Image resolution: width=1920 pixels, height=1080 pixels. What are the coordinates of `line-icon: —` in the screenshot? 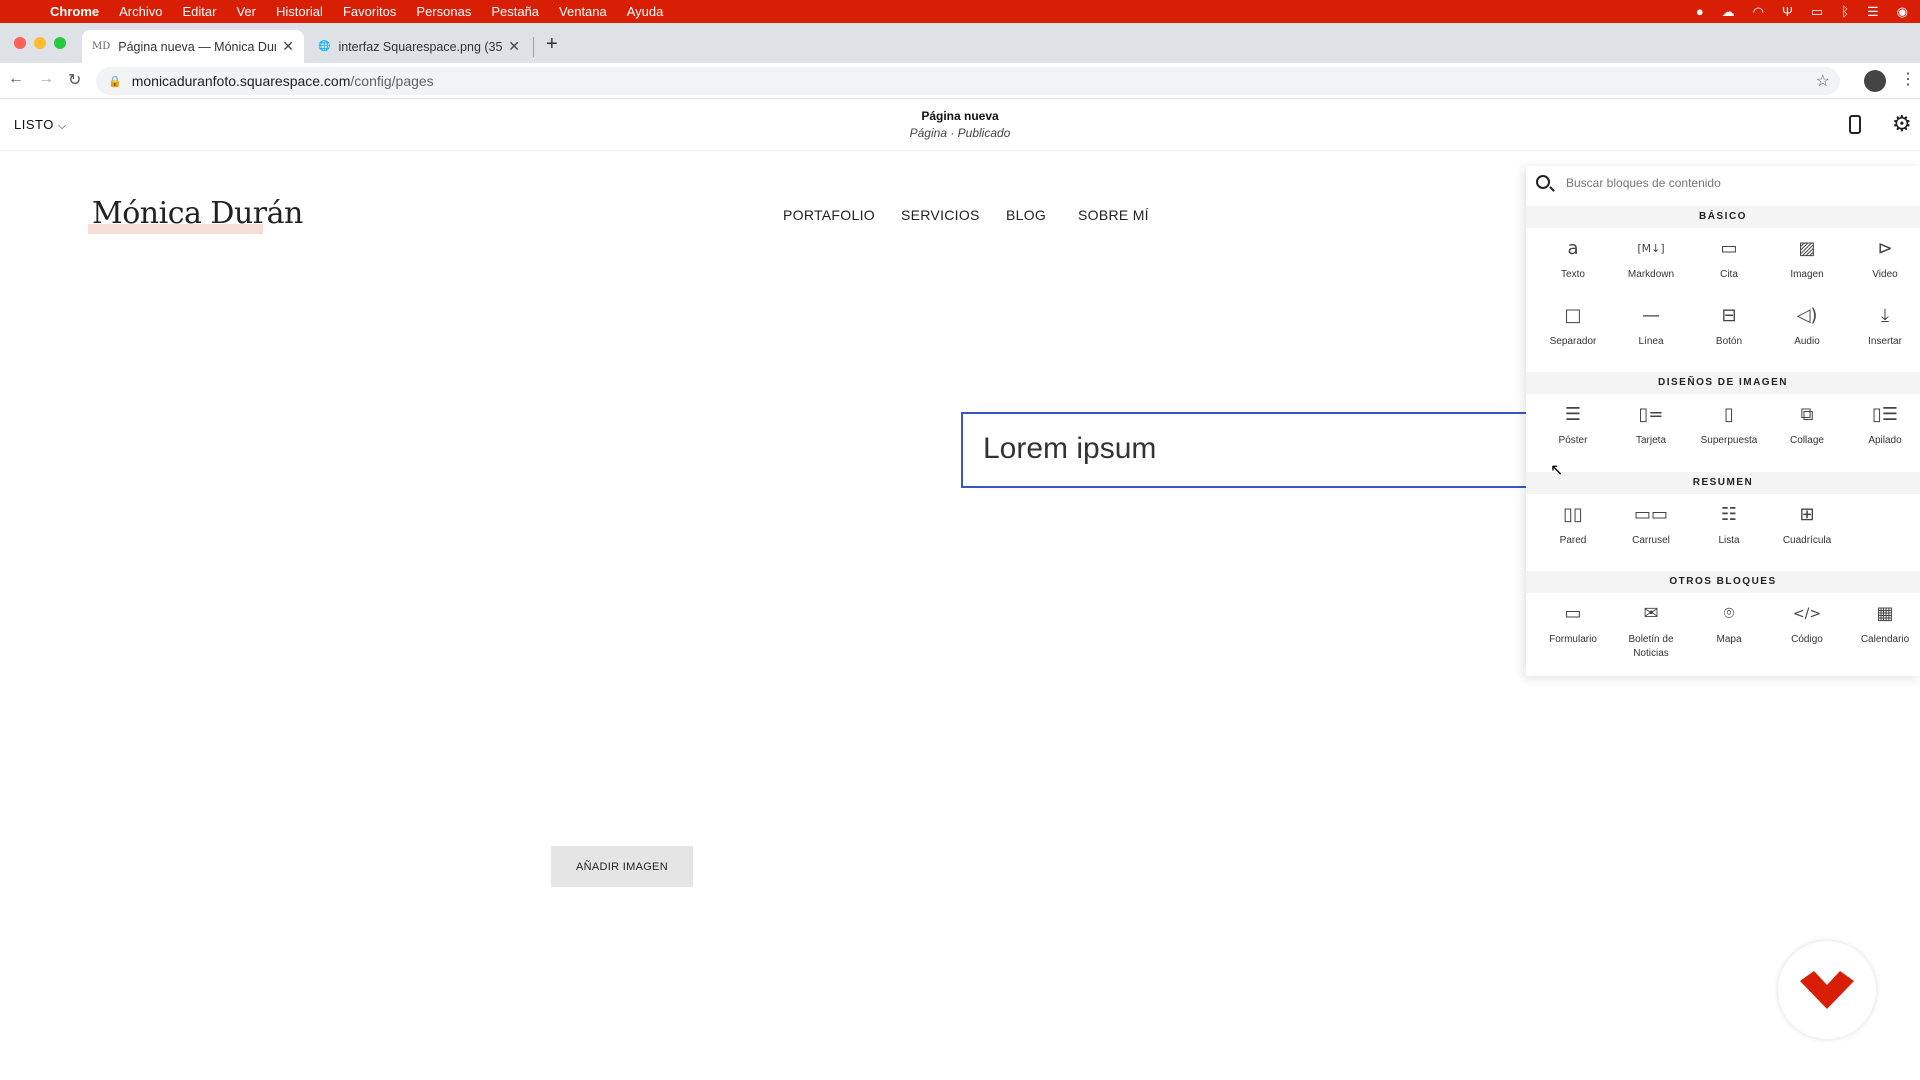 It's located at (1651, 315).